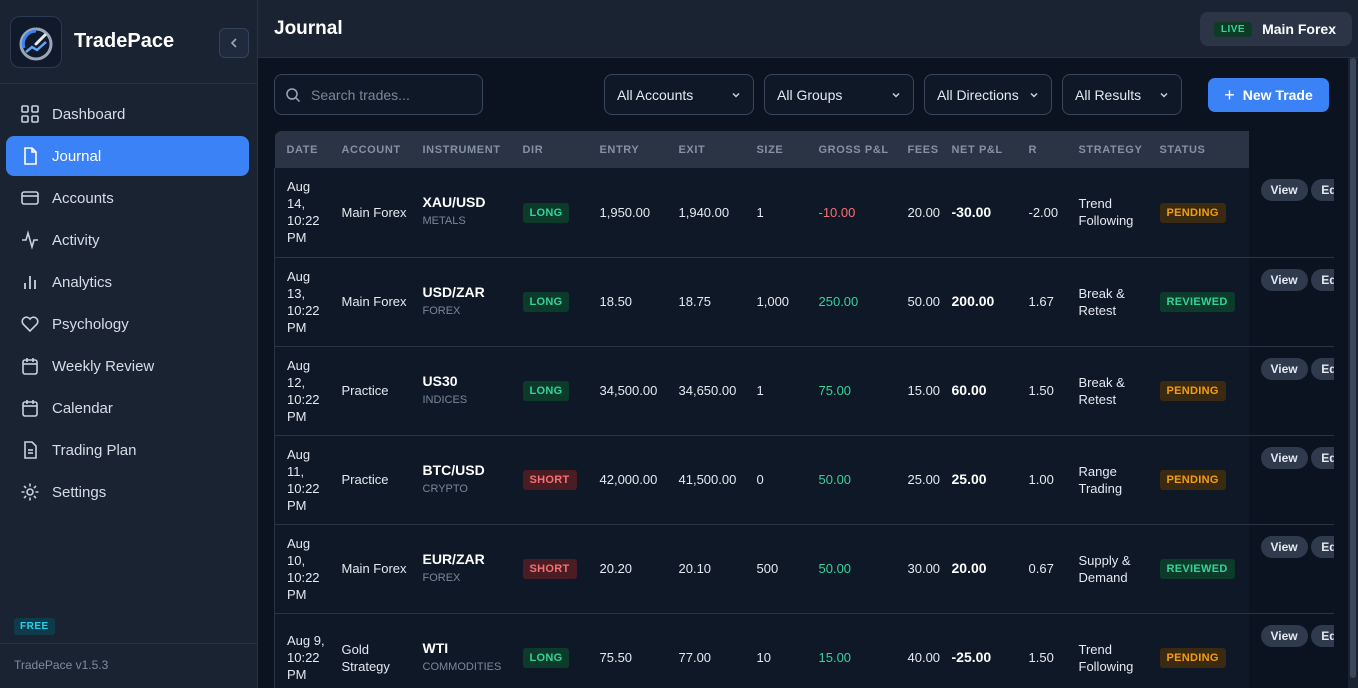 Image resolution: width=1358 pixels, height=688 pixels. Describe the element at coordinates (851, 149) in the screenshot. I see `column-header-gross-pnl: GROSS P&L` at that location.